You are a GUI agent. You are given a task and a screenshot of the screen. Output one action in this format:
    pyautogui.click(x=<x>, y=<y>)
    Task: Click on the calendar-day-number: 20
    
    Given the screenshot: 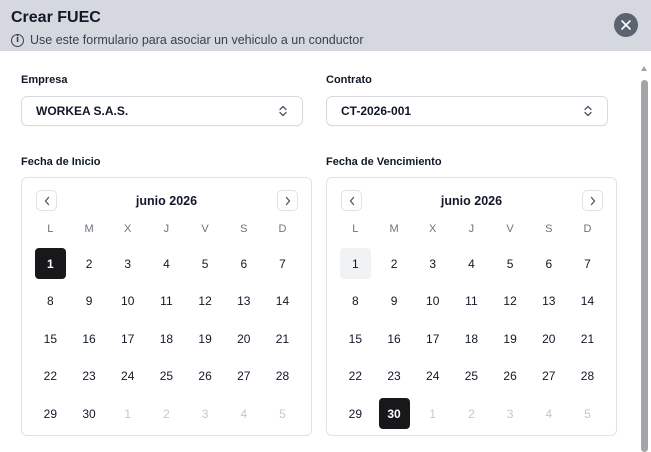 What is the action you would take?
    pyautogui.click(x=549, y=338)
    